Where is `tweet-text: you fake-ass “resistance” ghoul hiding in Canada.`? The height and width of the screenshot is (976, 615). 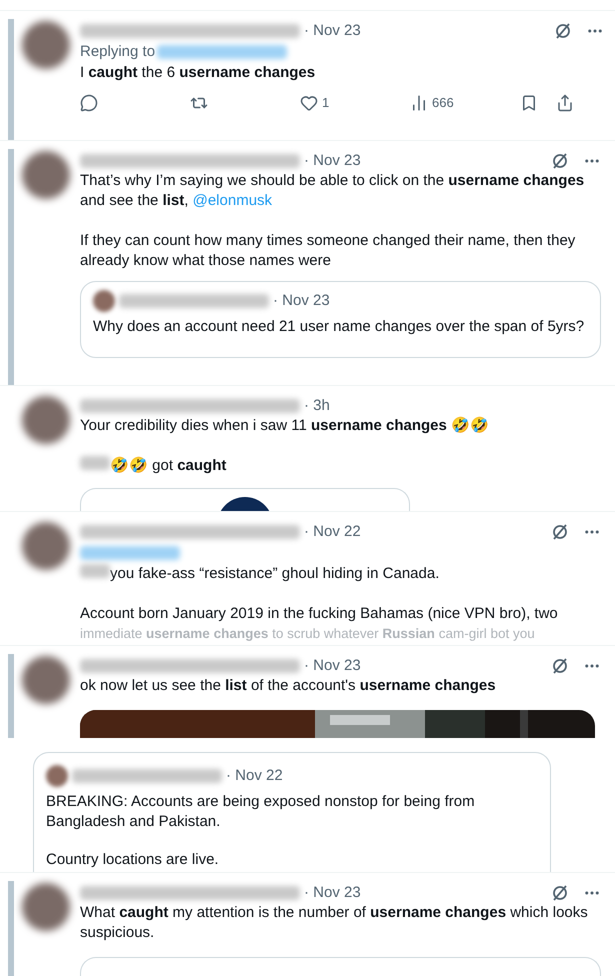
tweet-text: you fake-ass “resistance” ghoul hiding in Canada. is located at coordinates (275, 574).